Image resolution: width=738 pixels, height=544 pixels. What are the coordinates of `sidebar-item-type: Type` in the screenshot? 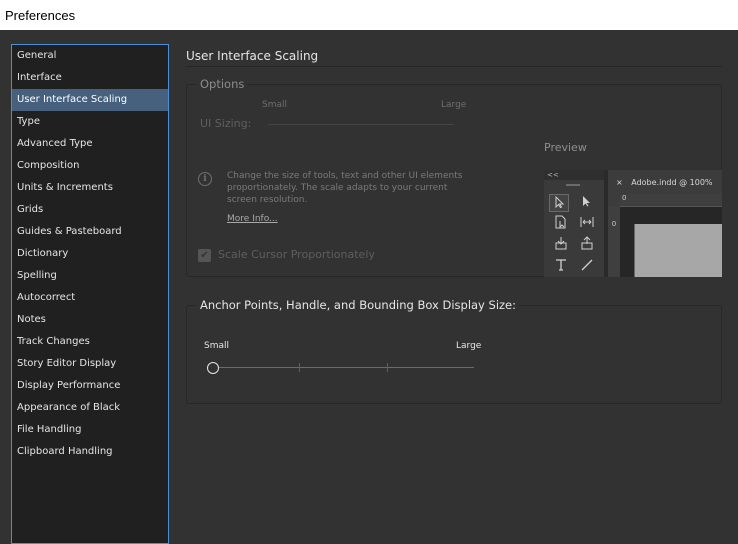 It's located at (90, 122).